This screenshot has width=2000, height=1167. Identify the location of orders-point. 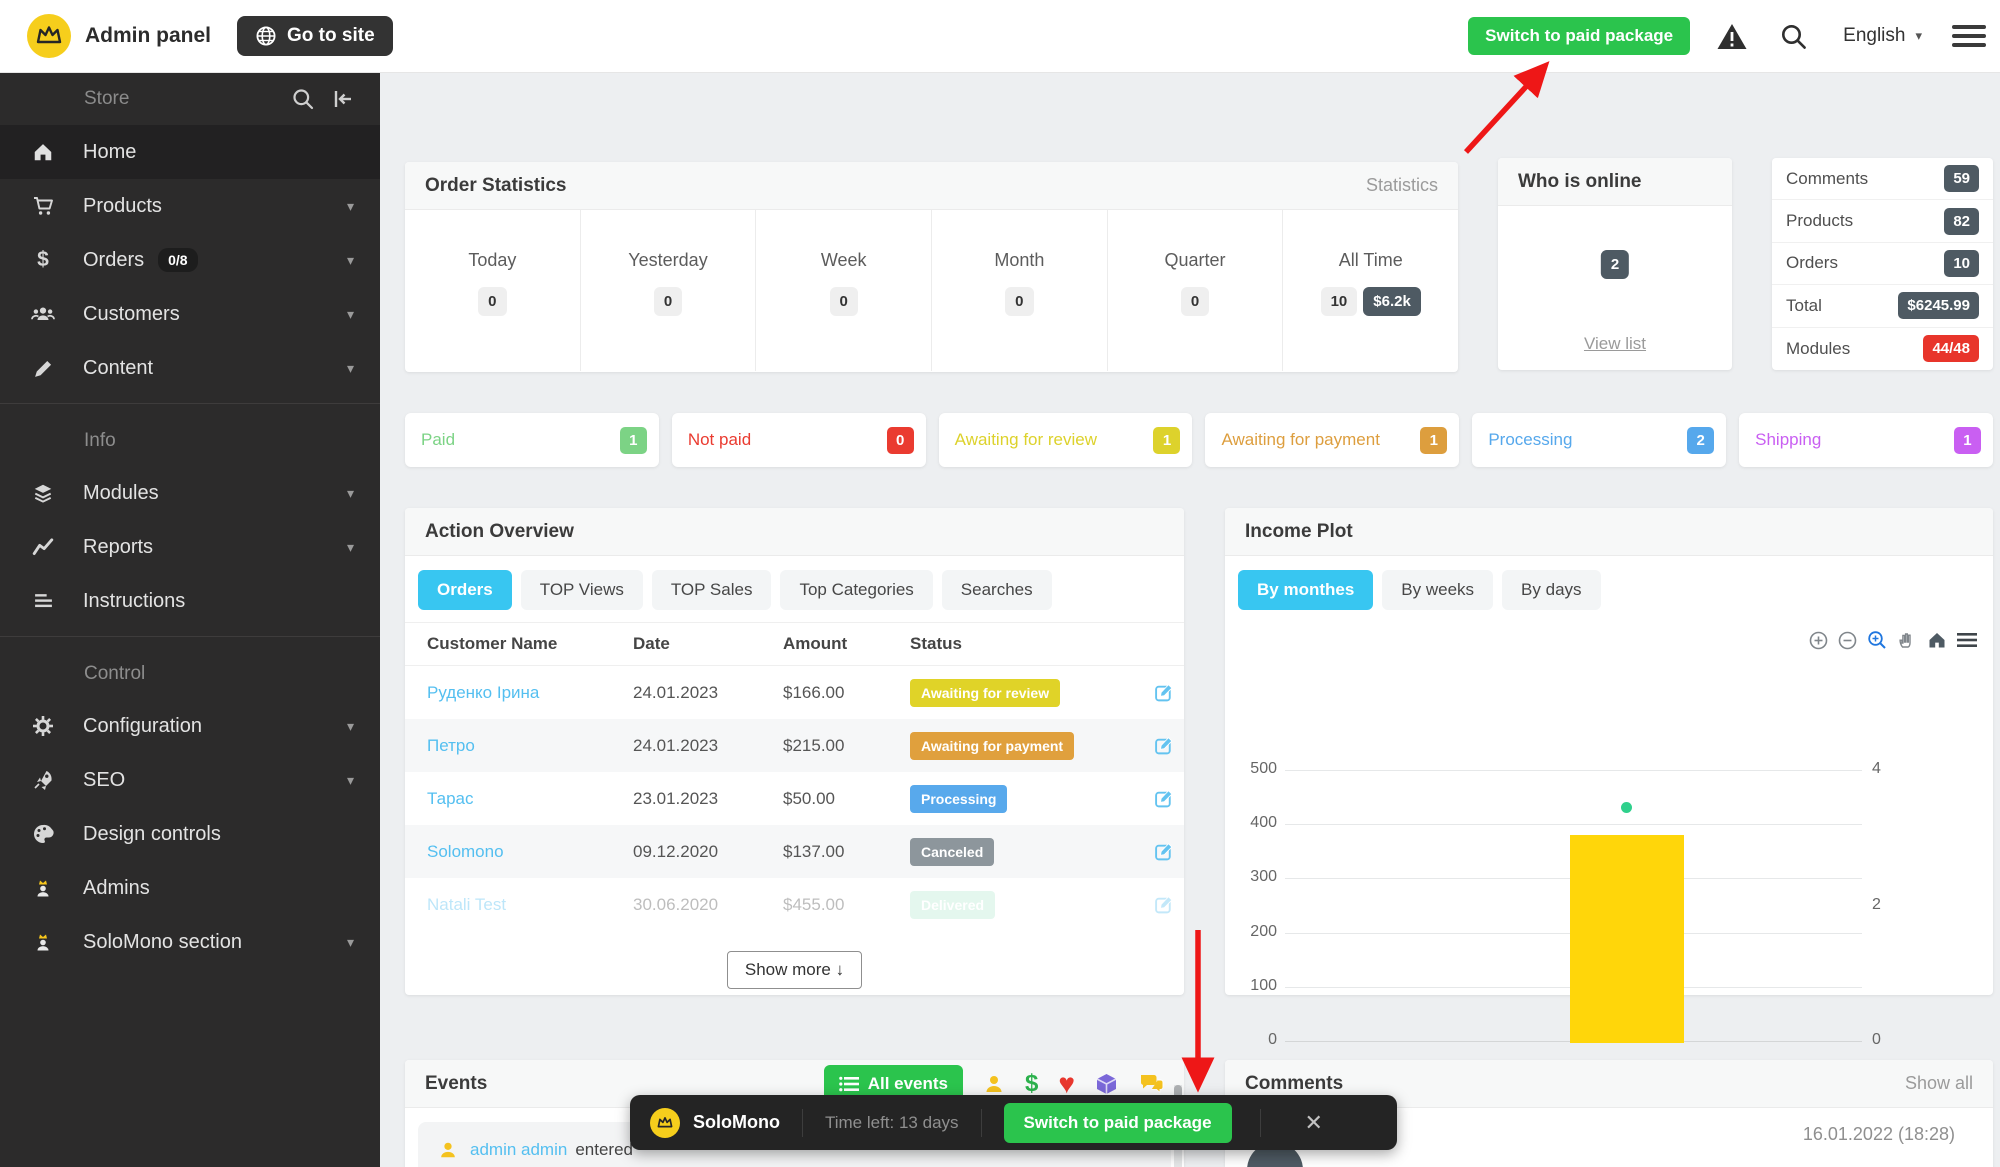
(1626, 808).